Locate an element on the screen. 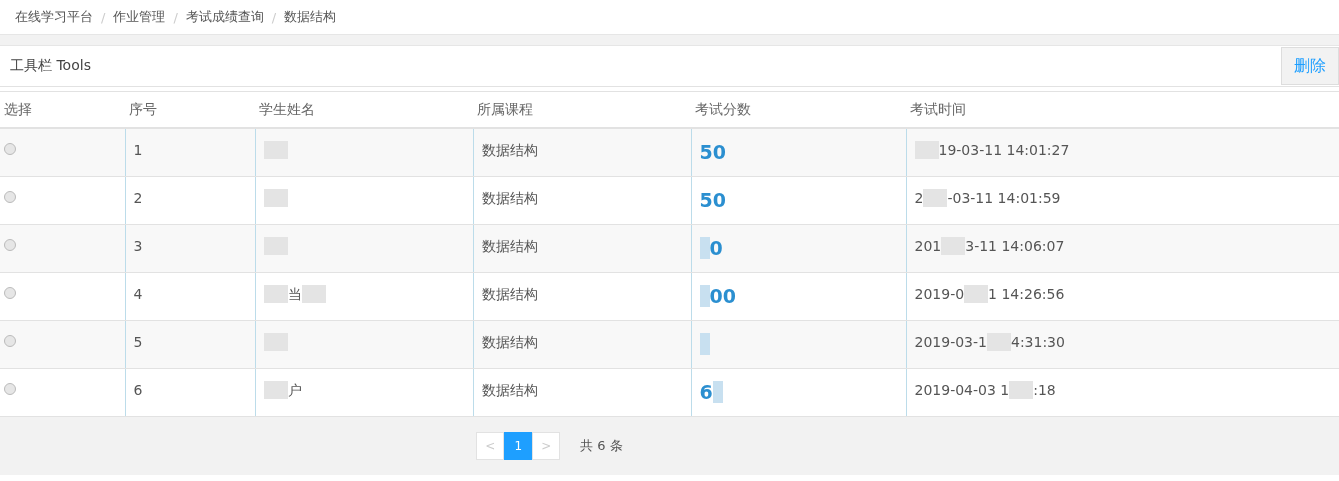 This screenshot has width=1339, height=481. cell-text: 1 14:26:56 is located at coordinates (1026, 293).